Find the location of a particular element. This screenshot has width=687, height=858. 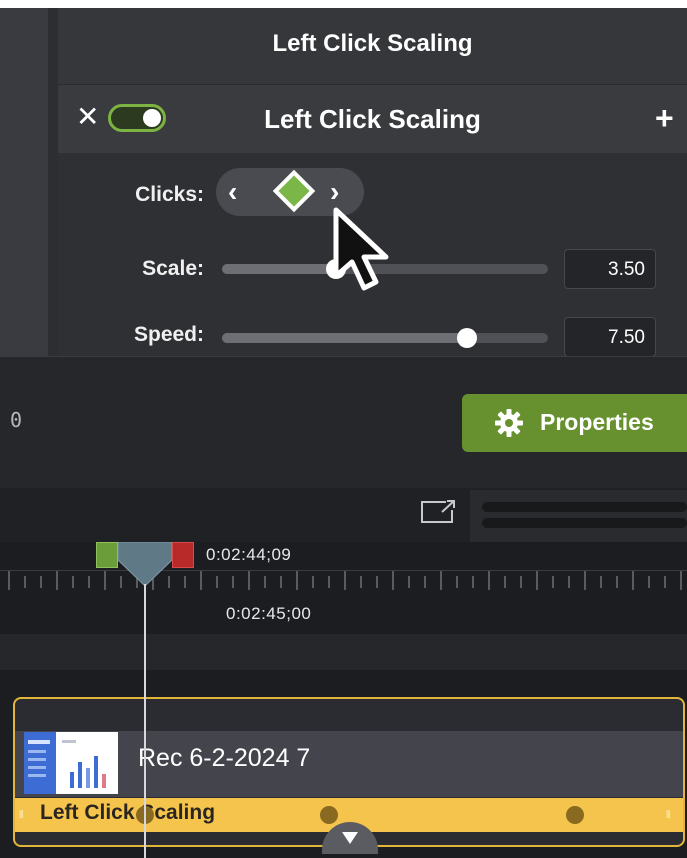

left-column-edge is located at coordinates (53, 182).